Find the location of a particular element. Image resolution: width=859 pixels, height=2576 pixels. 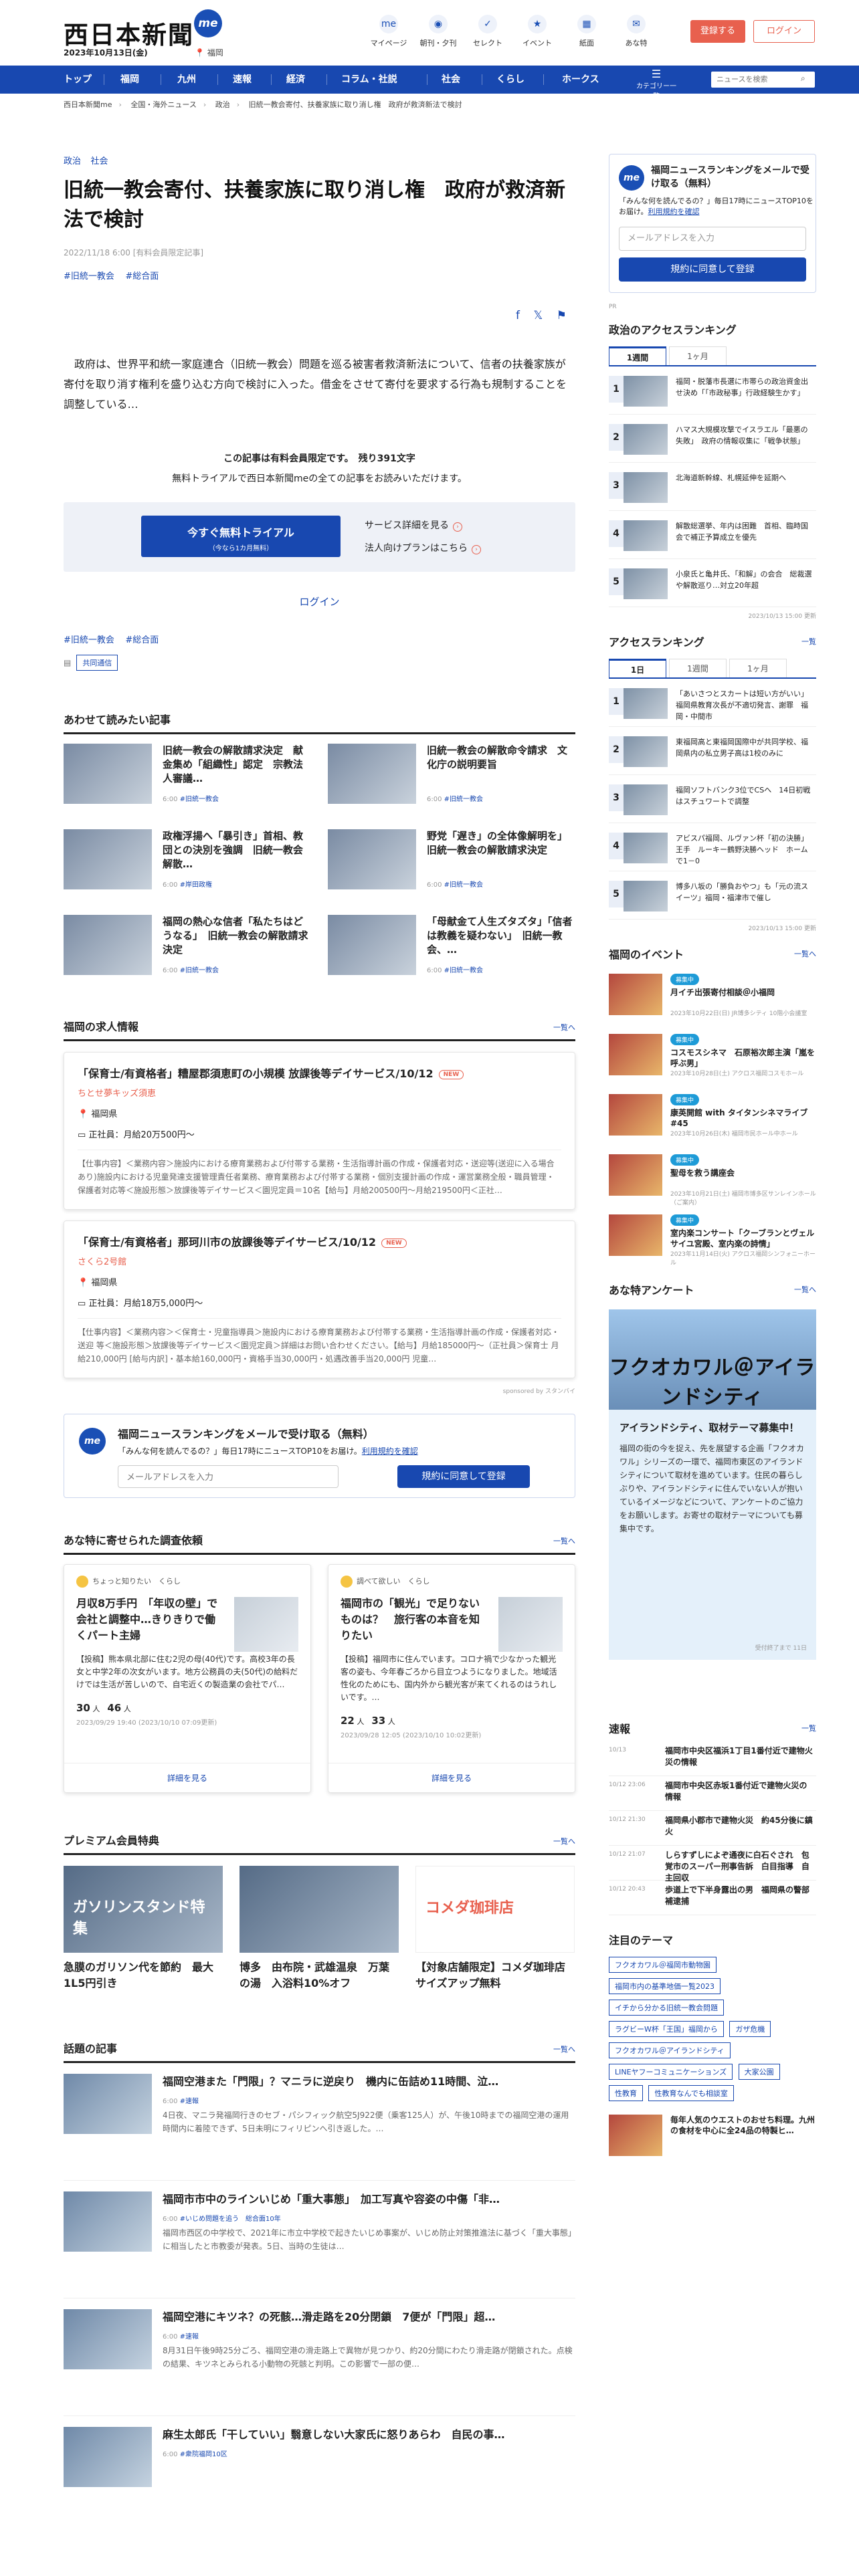

ranking-item: 3 北海道新幹線、札幌延伸を延期へ is located at coordinates (713, 487).